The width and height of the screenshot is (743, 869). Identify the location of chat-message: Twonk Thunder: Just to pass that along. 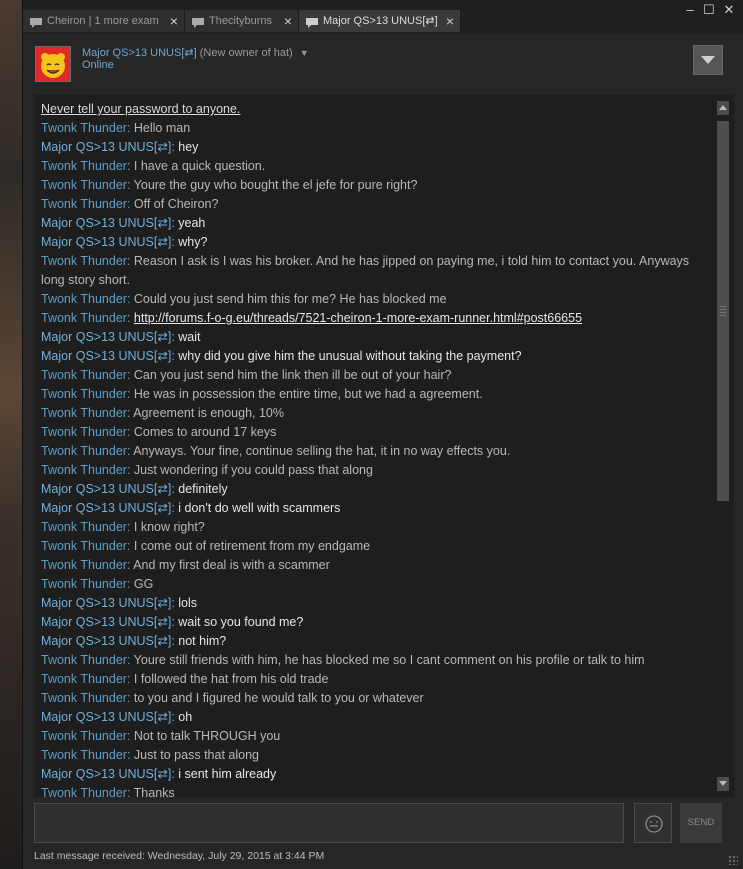
(376, 755).